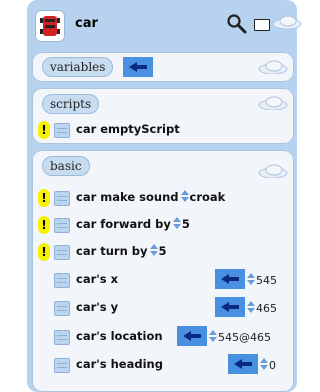 The width and height of the screenshot is (320, 392). I want to click on command-label: car turn by 5, so click(121, 251).